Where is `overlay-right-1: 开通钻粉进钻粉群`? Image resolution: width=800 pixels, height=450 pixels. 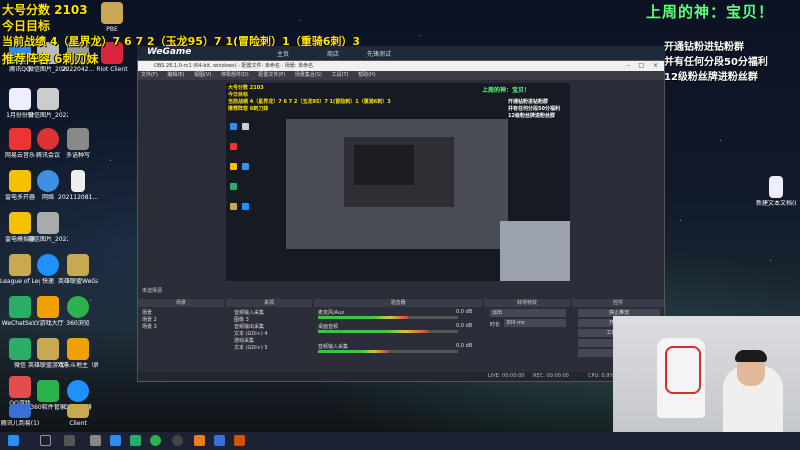
overlay-right-1: 开通钻粉进钻粉群 is located at coordinates (704, 47).